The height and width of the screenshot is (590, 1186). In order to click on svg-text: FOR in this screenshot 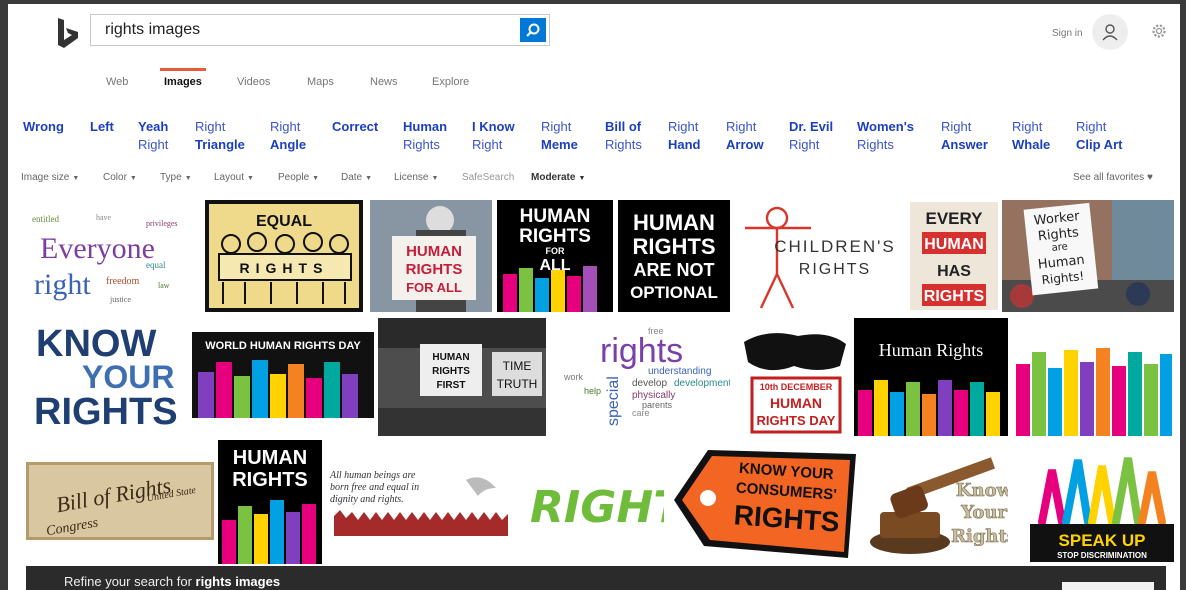, I will do `click(555, 251)`.